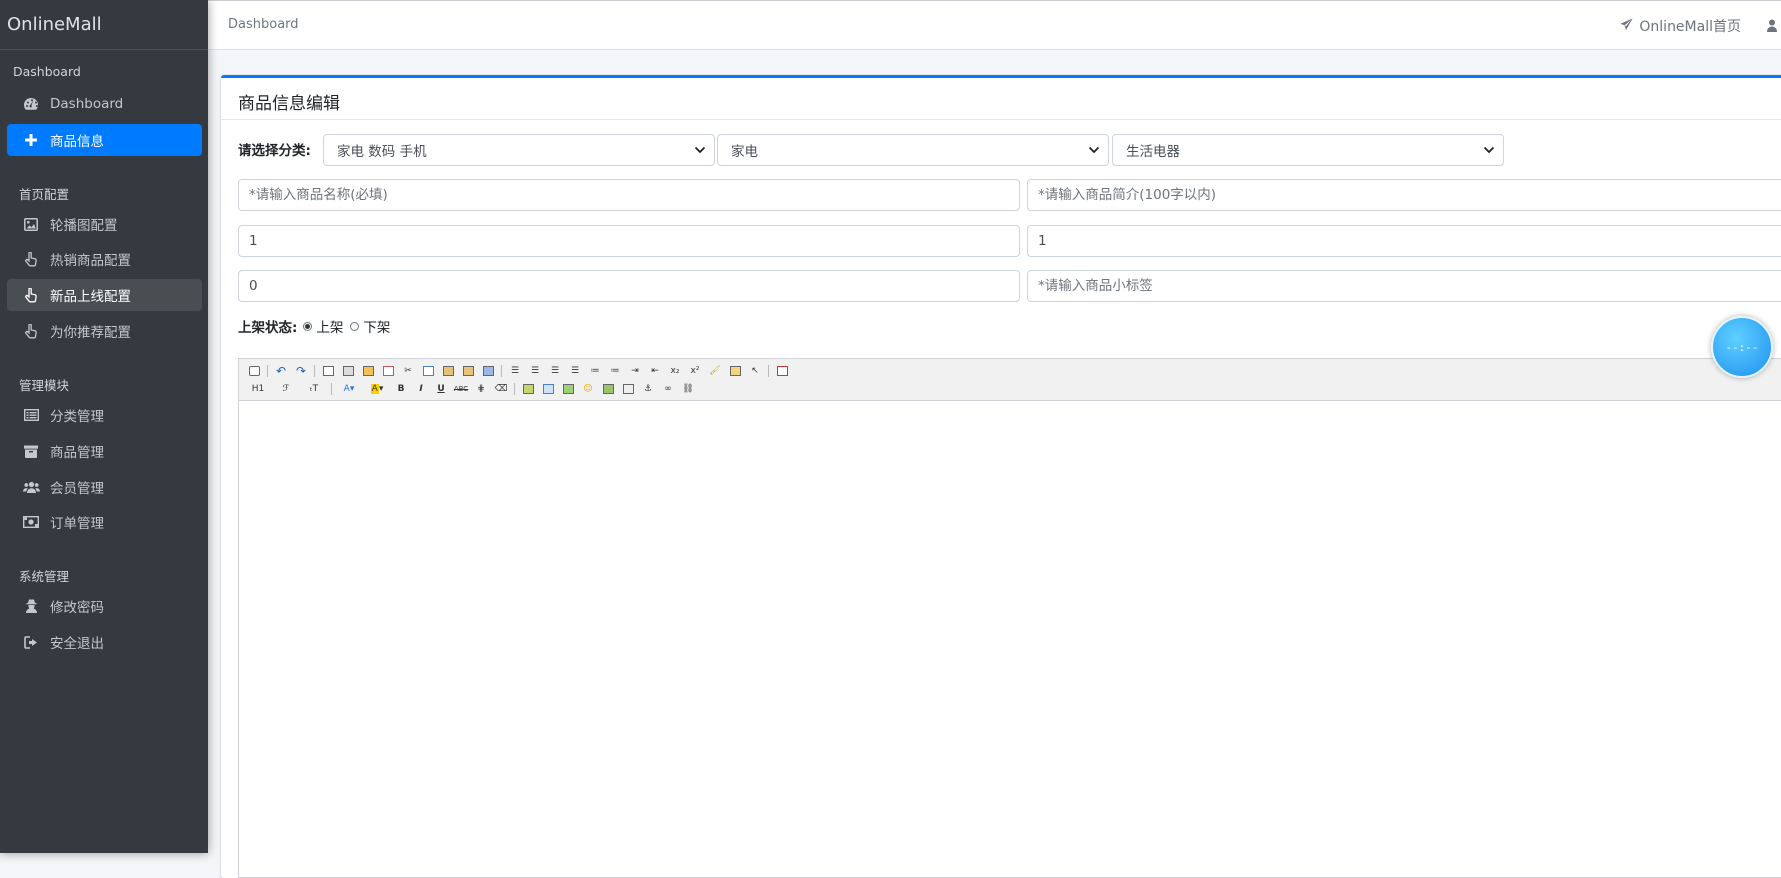  What do you see at coordinates (695, 371) in the screenshot?
I see `superscript-icon: x²` at bounding box center [695, 371].